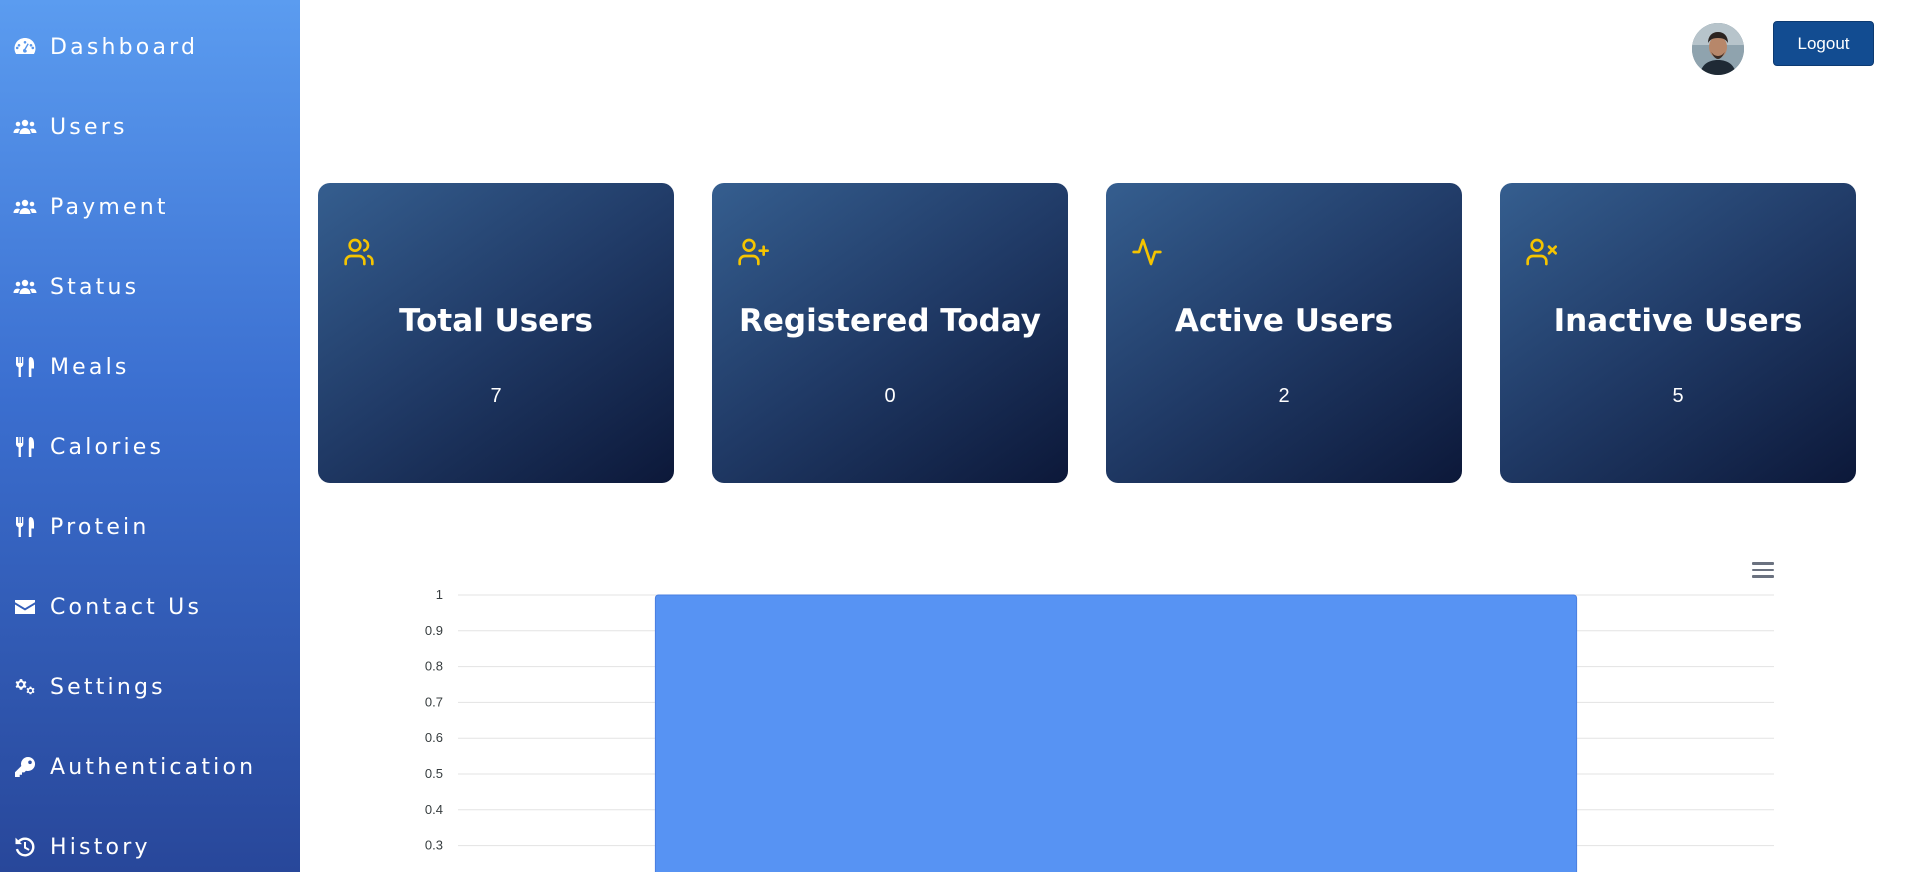 This screenshot has height=872, width=1905. I want to click on sidebar-item-dashboard: Dashboard, so click(150, 47).